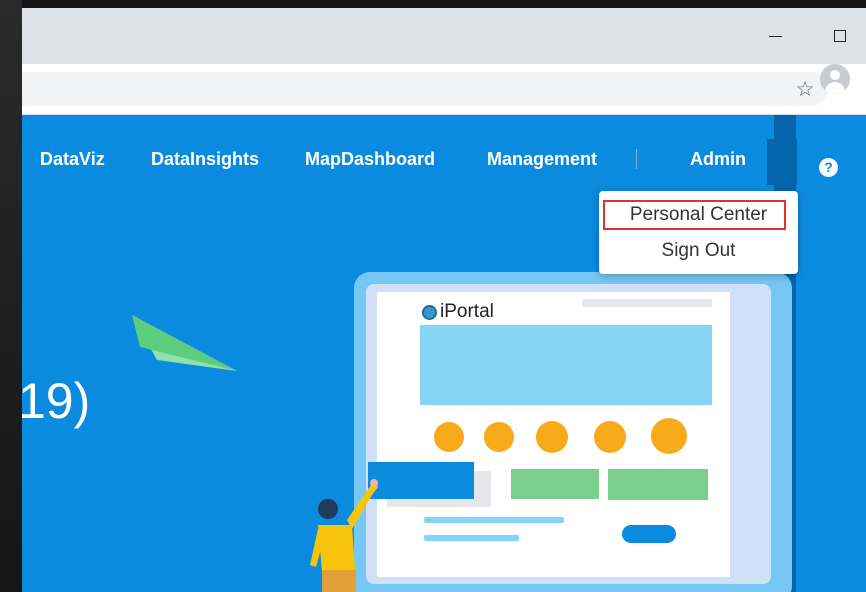 This screenshot has height=592, width=866. What do you see at coordinates (647, 303) in the screenshot?
I see `mockup-url-bar` at bounding box center [647, 303].